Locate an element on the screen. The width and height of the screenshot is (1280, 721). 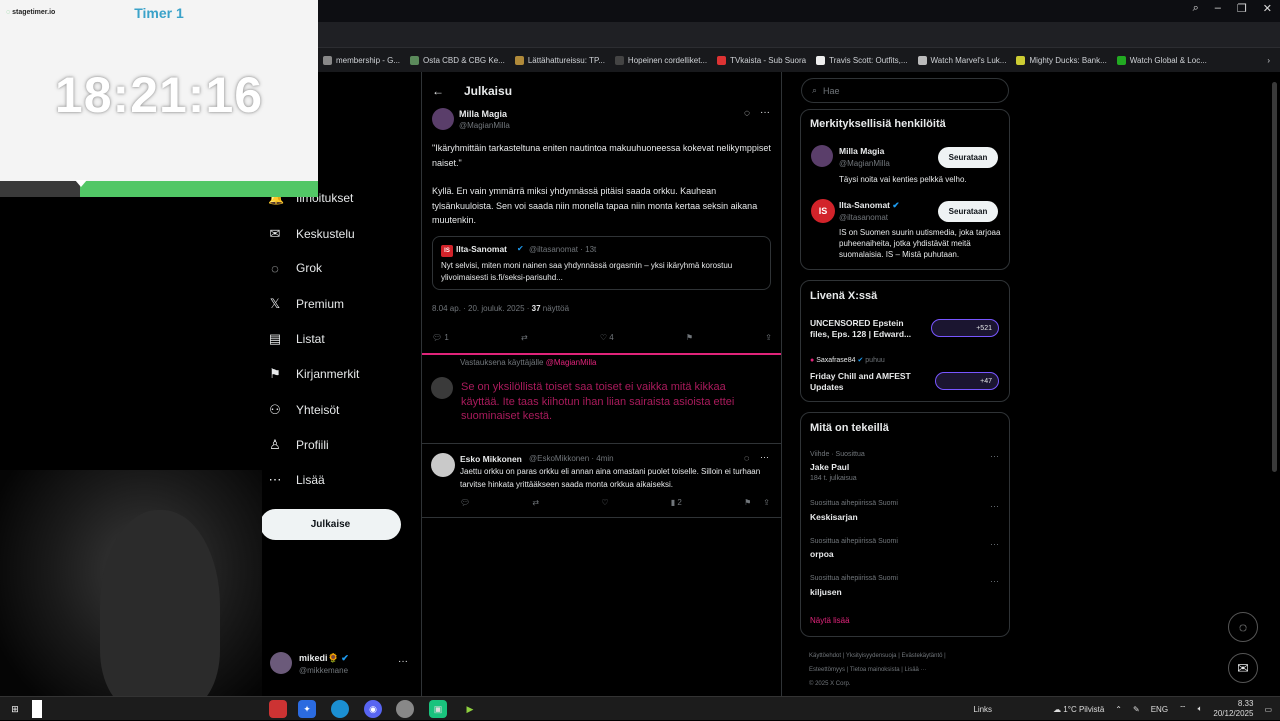
minimize-button: – is located at coordinates (1218, 8).